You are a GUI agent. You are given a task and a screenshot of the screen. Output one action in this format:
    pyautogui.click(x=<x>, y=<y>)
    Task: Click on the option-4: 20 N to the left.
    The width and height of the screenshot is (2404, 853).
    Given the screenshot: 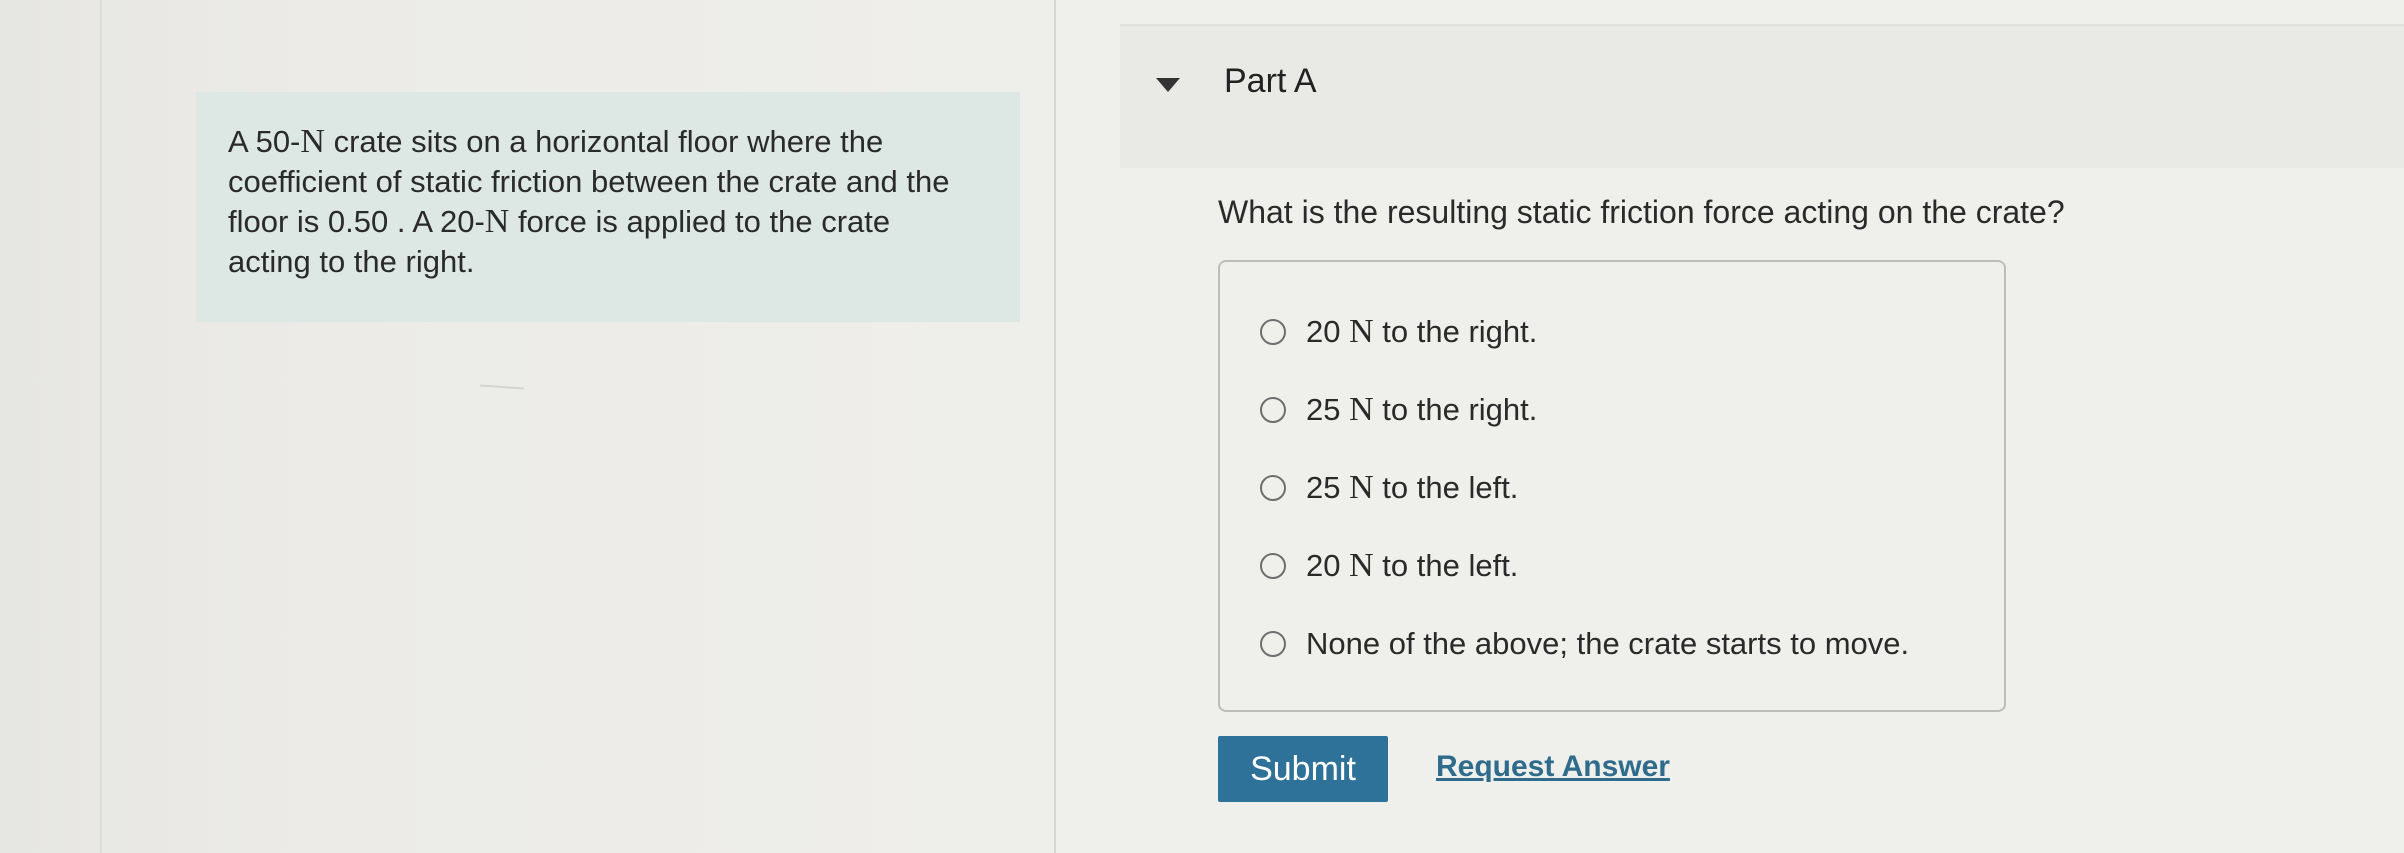 What is the action you would take?
    pyautogui.click(x=1389, y=566)
    